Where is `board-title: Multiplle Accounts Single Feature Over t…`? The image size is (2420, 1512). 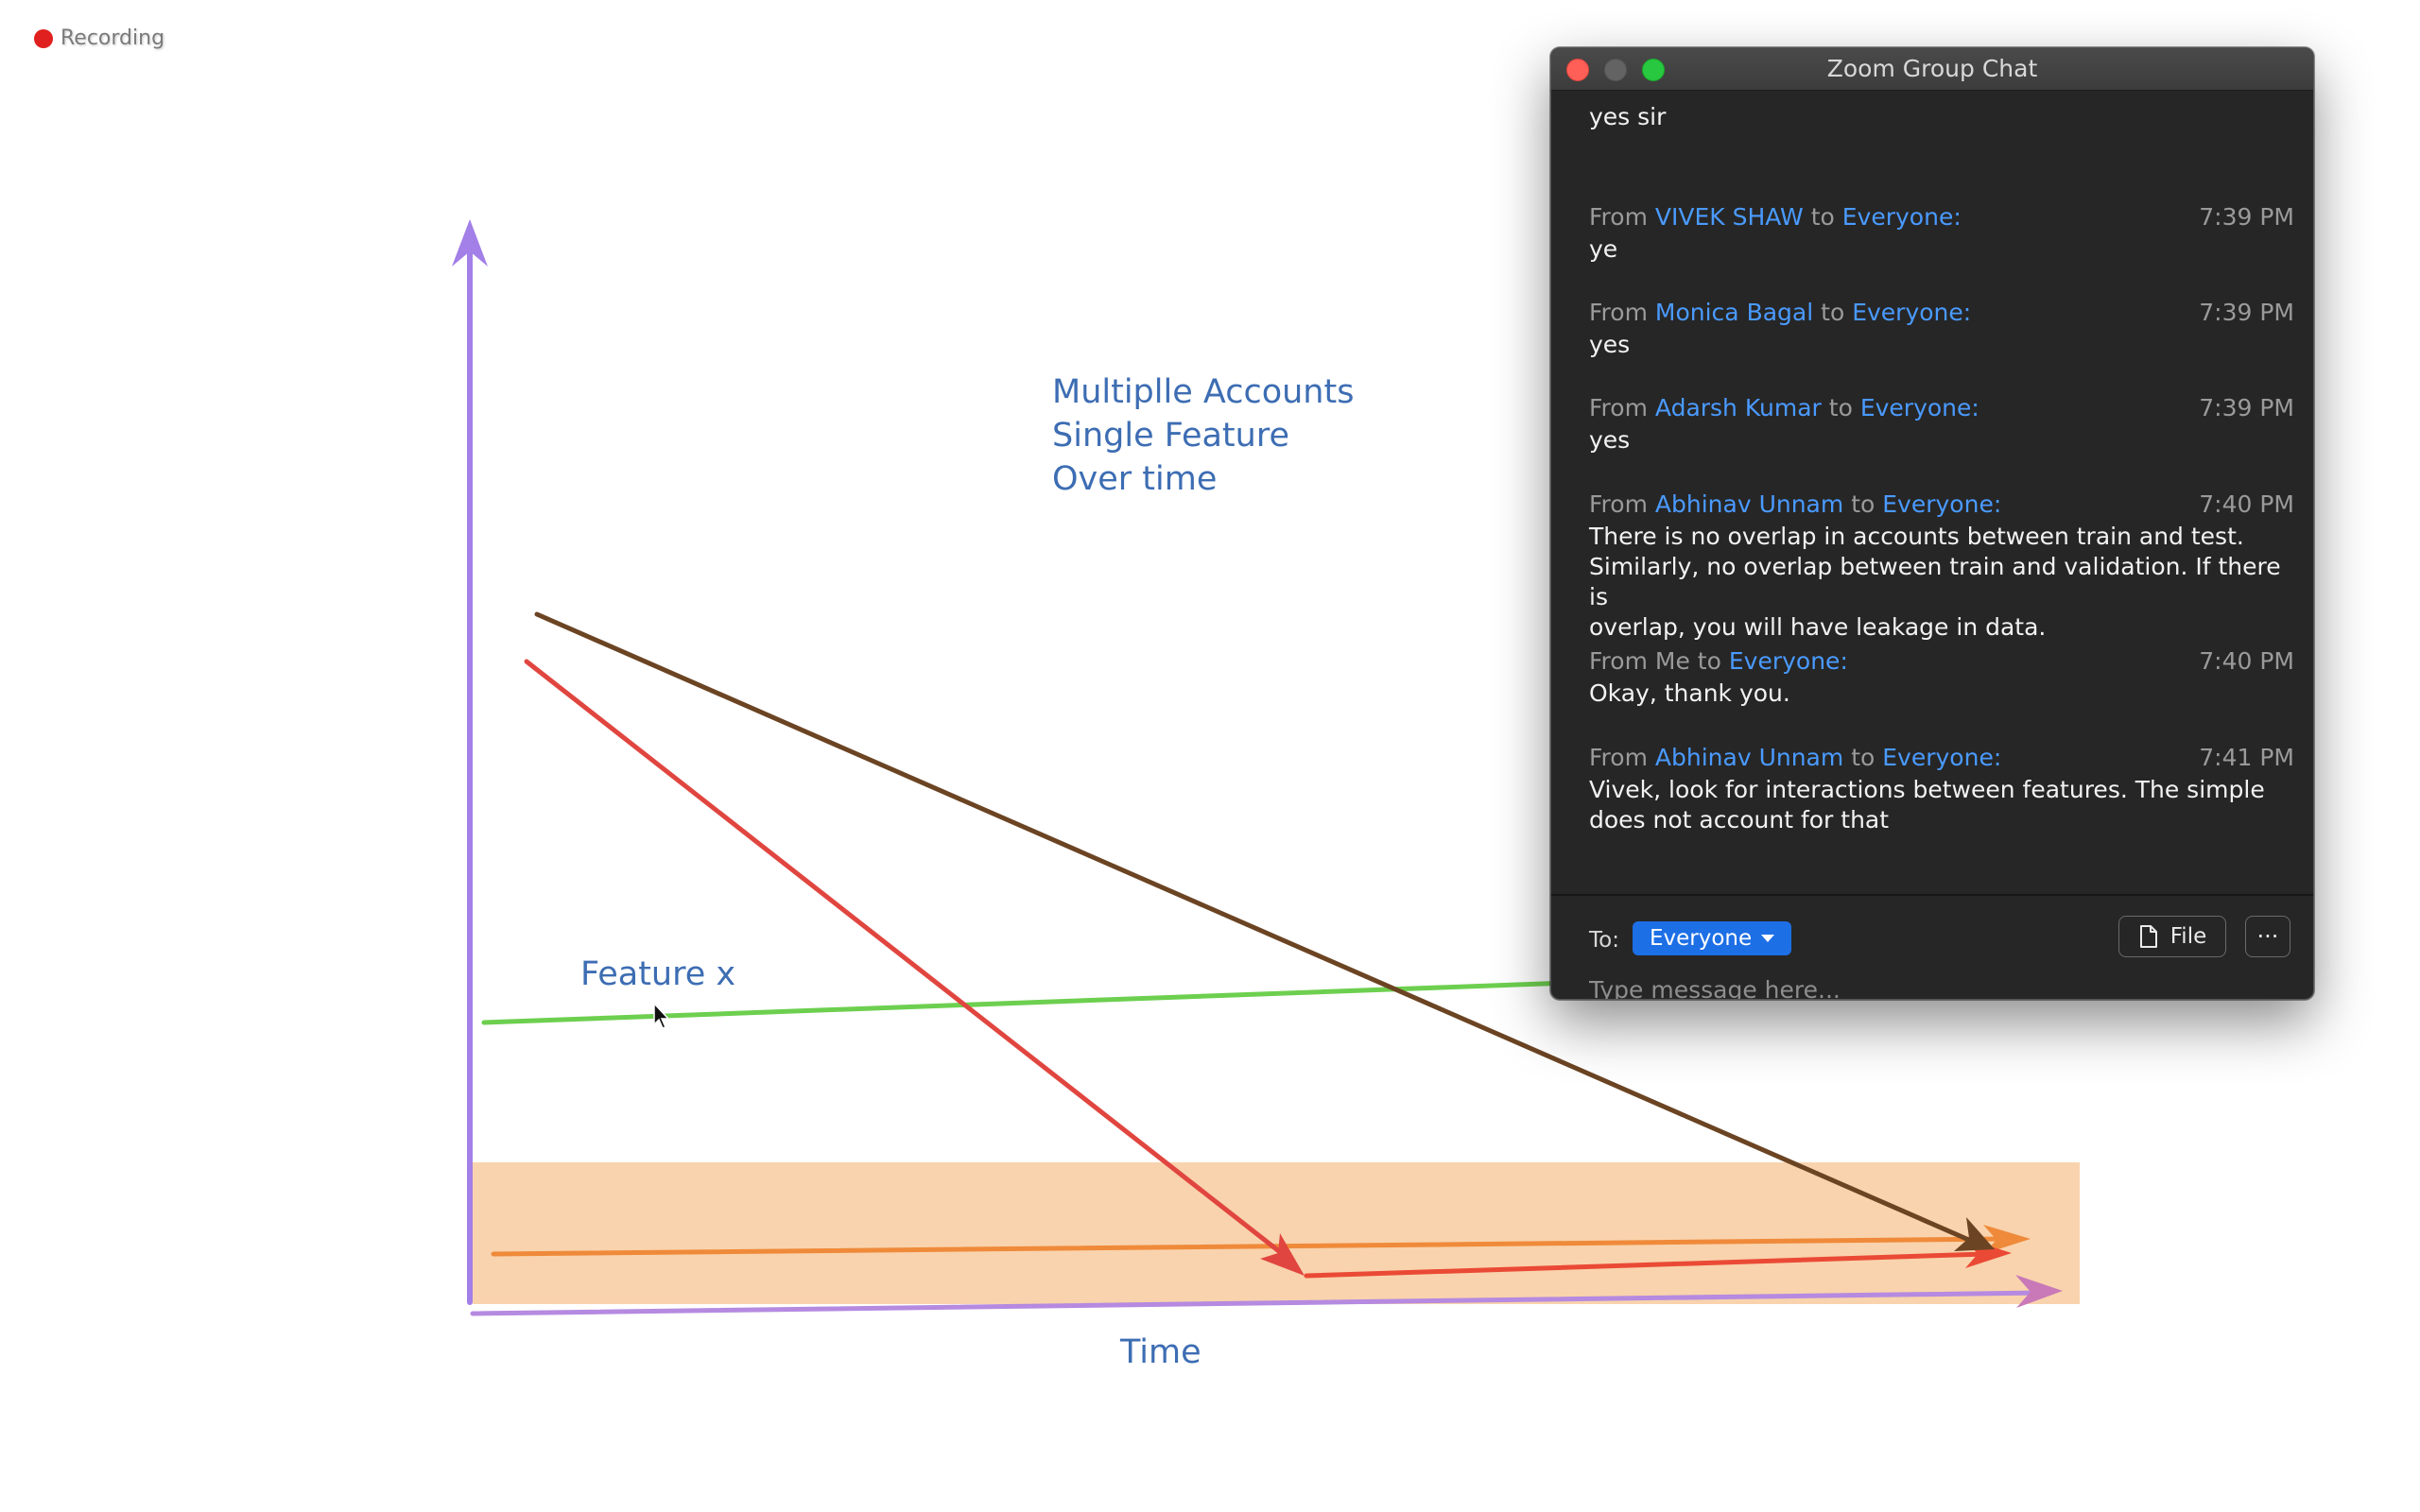
board-title: Multiplle Accounts Single Feature Over t… is located at coordinates (1203, 435).